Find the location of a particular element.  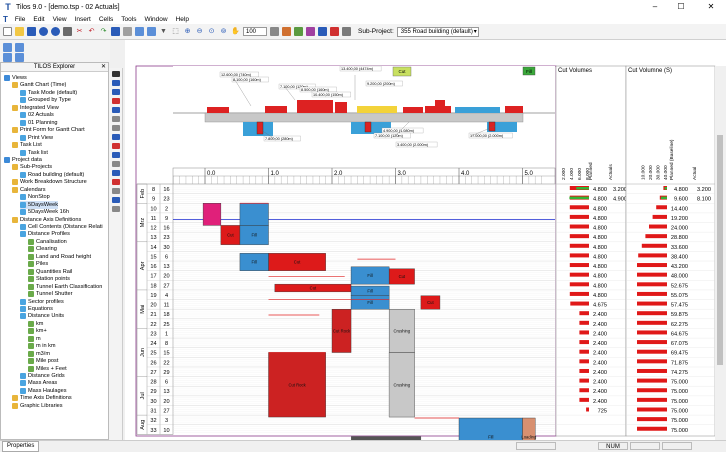

close-icon: ✕ is located at coordinates (103, 67).